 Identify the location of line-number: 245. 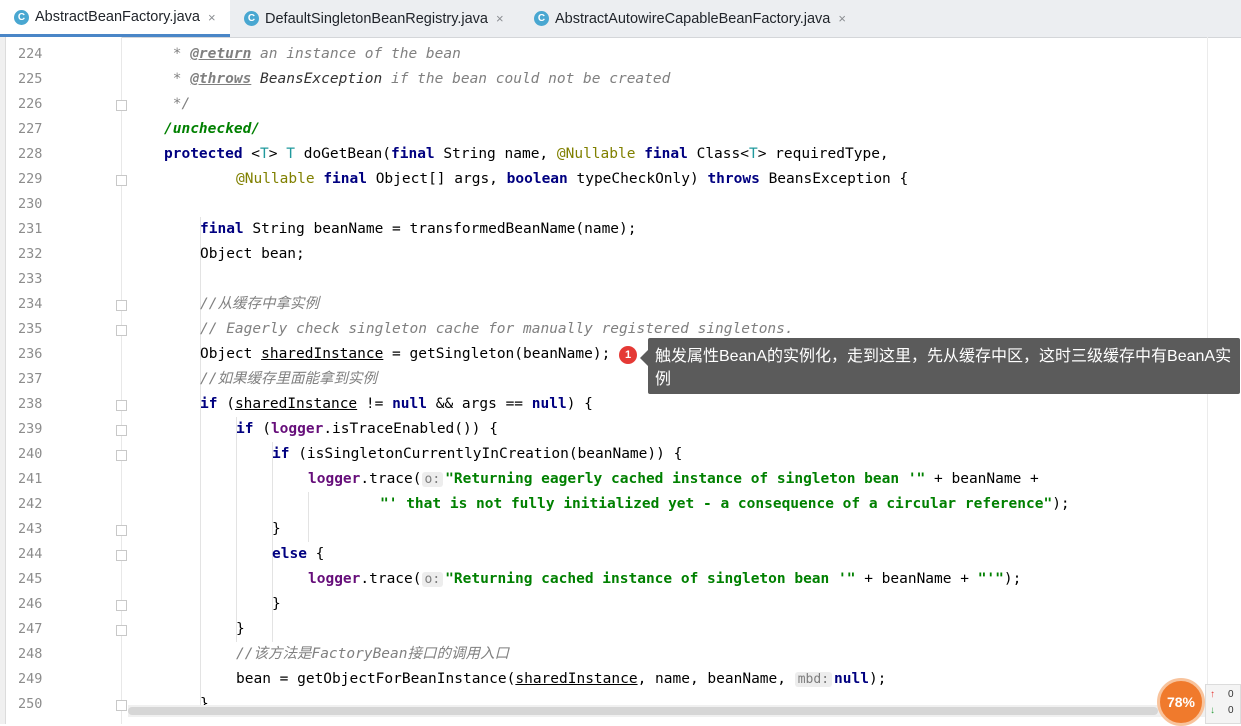
(30, 579).